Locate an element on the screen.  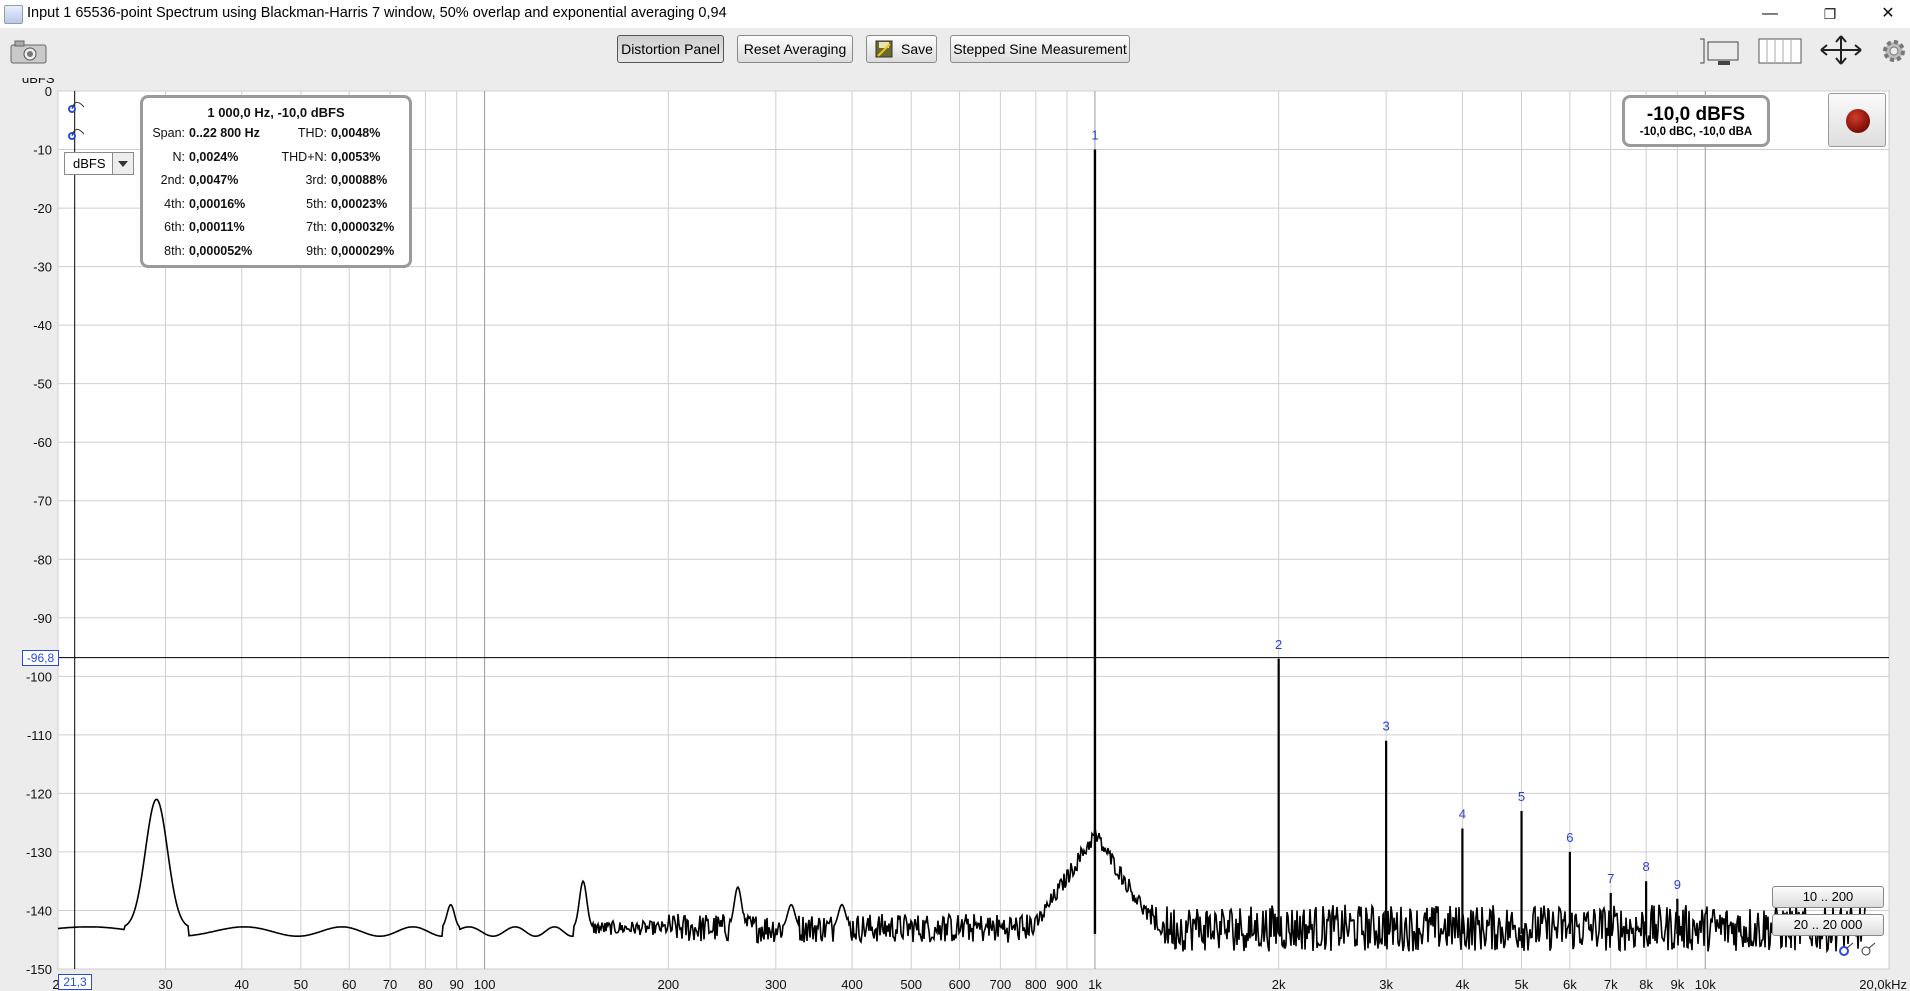
y-tick-label: -40 is located at coordinates (42, 325).